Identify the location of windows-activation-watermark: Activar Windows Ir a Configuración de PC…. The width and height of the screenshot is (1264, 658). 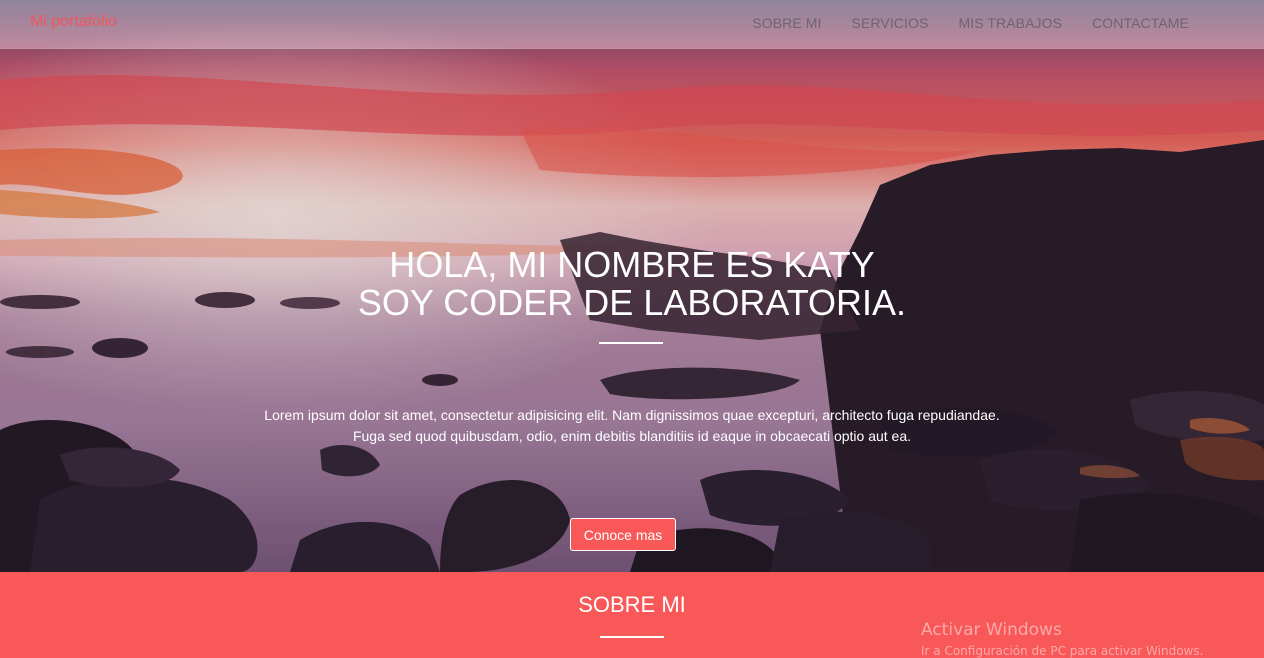
(1062, 639).